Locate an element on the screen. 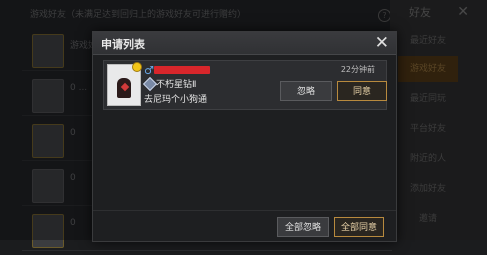 Image resolution: width=487 pixels, height=255 pixels. close-icon: ✕ is located at coordinates (382, 43).